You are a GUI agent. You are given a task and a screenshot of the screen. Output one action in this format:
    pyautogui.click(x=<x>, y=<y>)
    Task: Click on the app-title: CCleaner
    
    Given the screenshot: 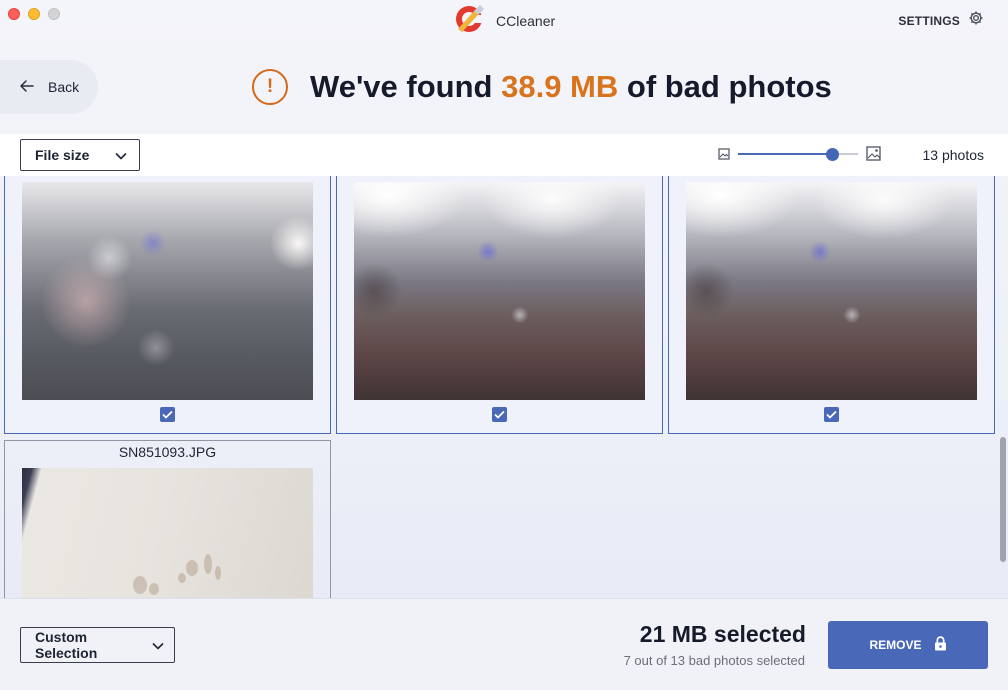 What is the action you would take?
    pyautogui.click(x=526, y=21)
    